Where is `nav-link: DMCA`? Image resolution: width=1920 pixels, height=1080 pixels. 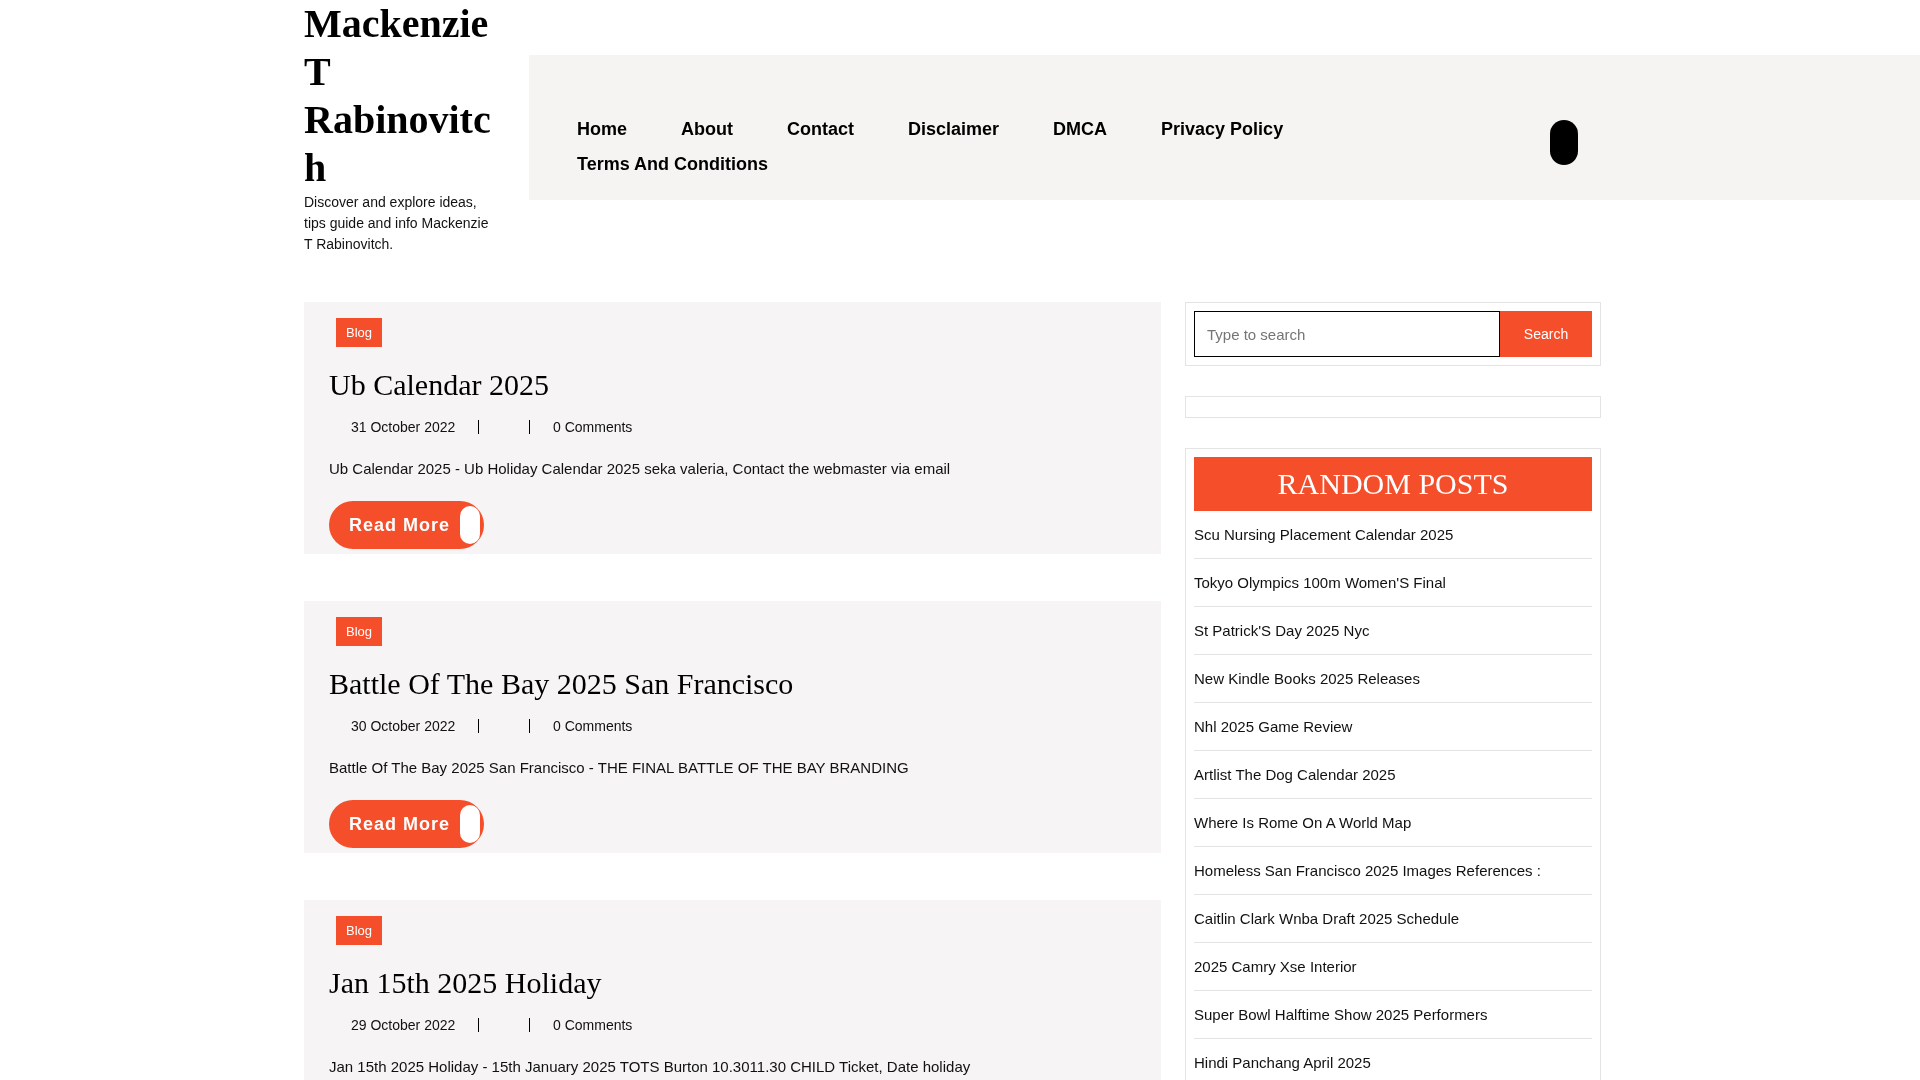
nav-link: DMCA is located at coordinates (1080, 129).